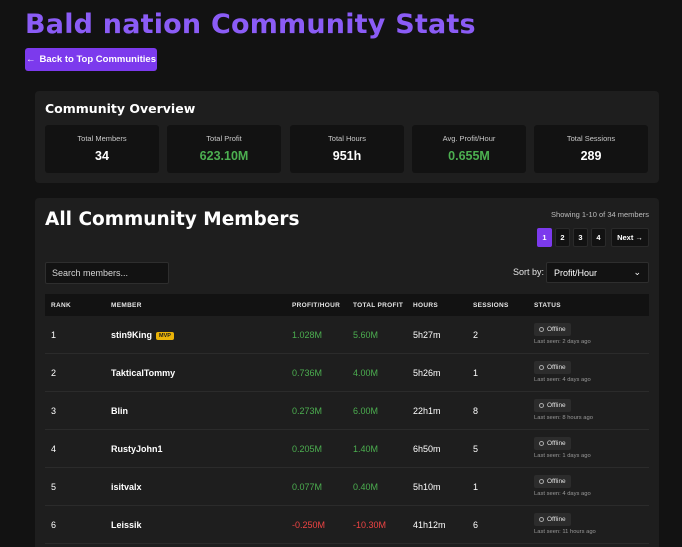  What do you see at coordinates (61, 305) in the screenshot?
I see `col-rank: RANK` at bounding box center [61, 305].